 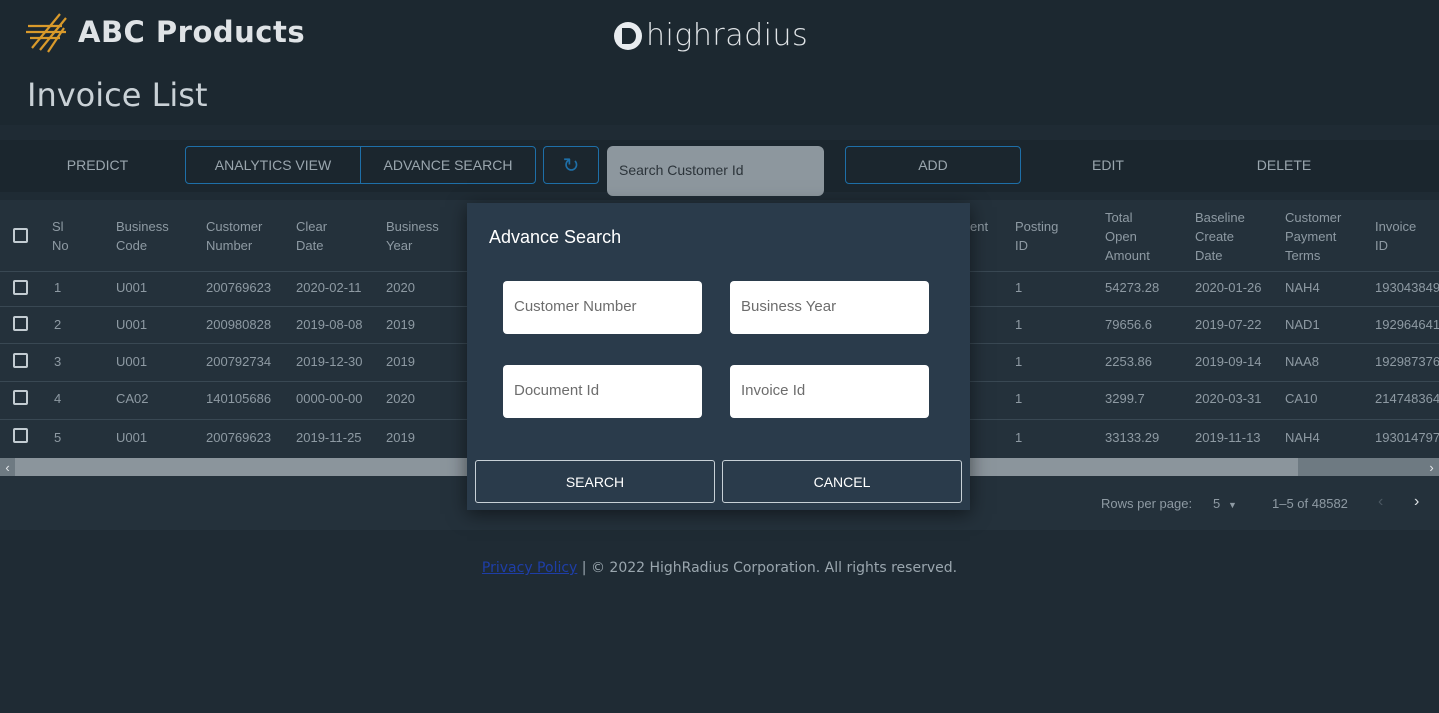 I want to click on cell-payment-terms: CA10, so click(x=1301, y=398).